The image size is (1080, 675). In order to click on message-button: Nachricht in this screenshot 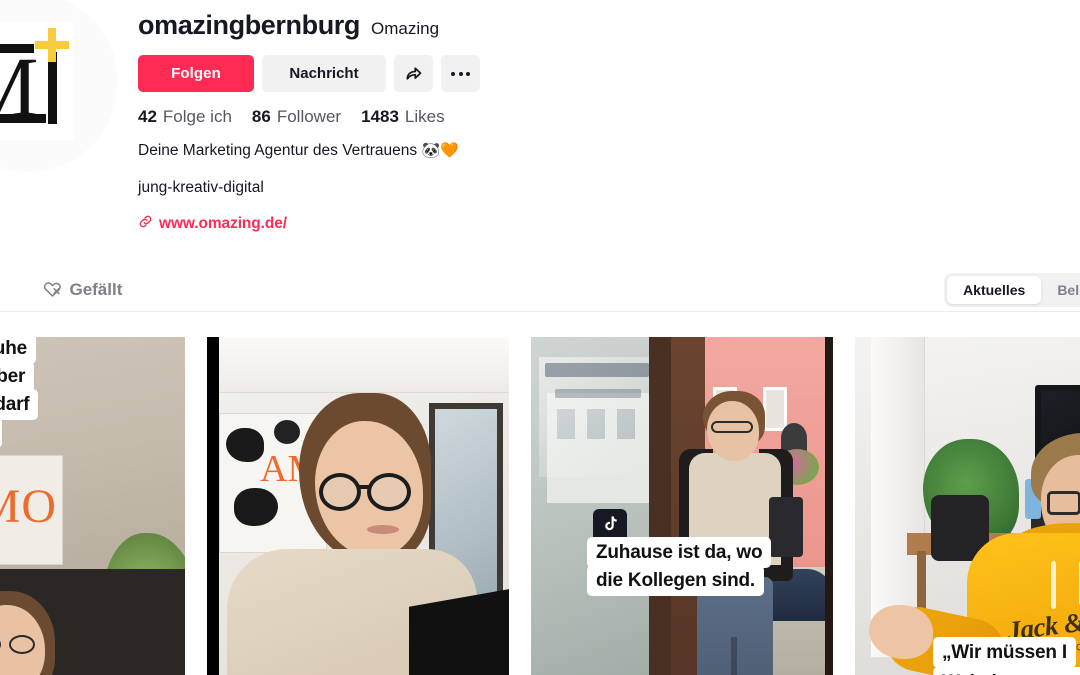, I will do `click(324, 73)`.